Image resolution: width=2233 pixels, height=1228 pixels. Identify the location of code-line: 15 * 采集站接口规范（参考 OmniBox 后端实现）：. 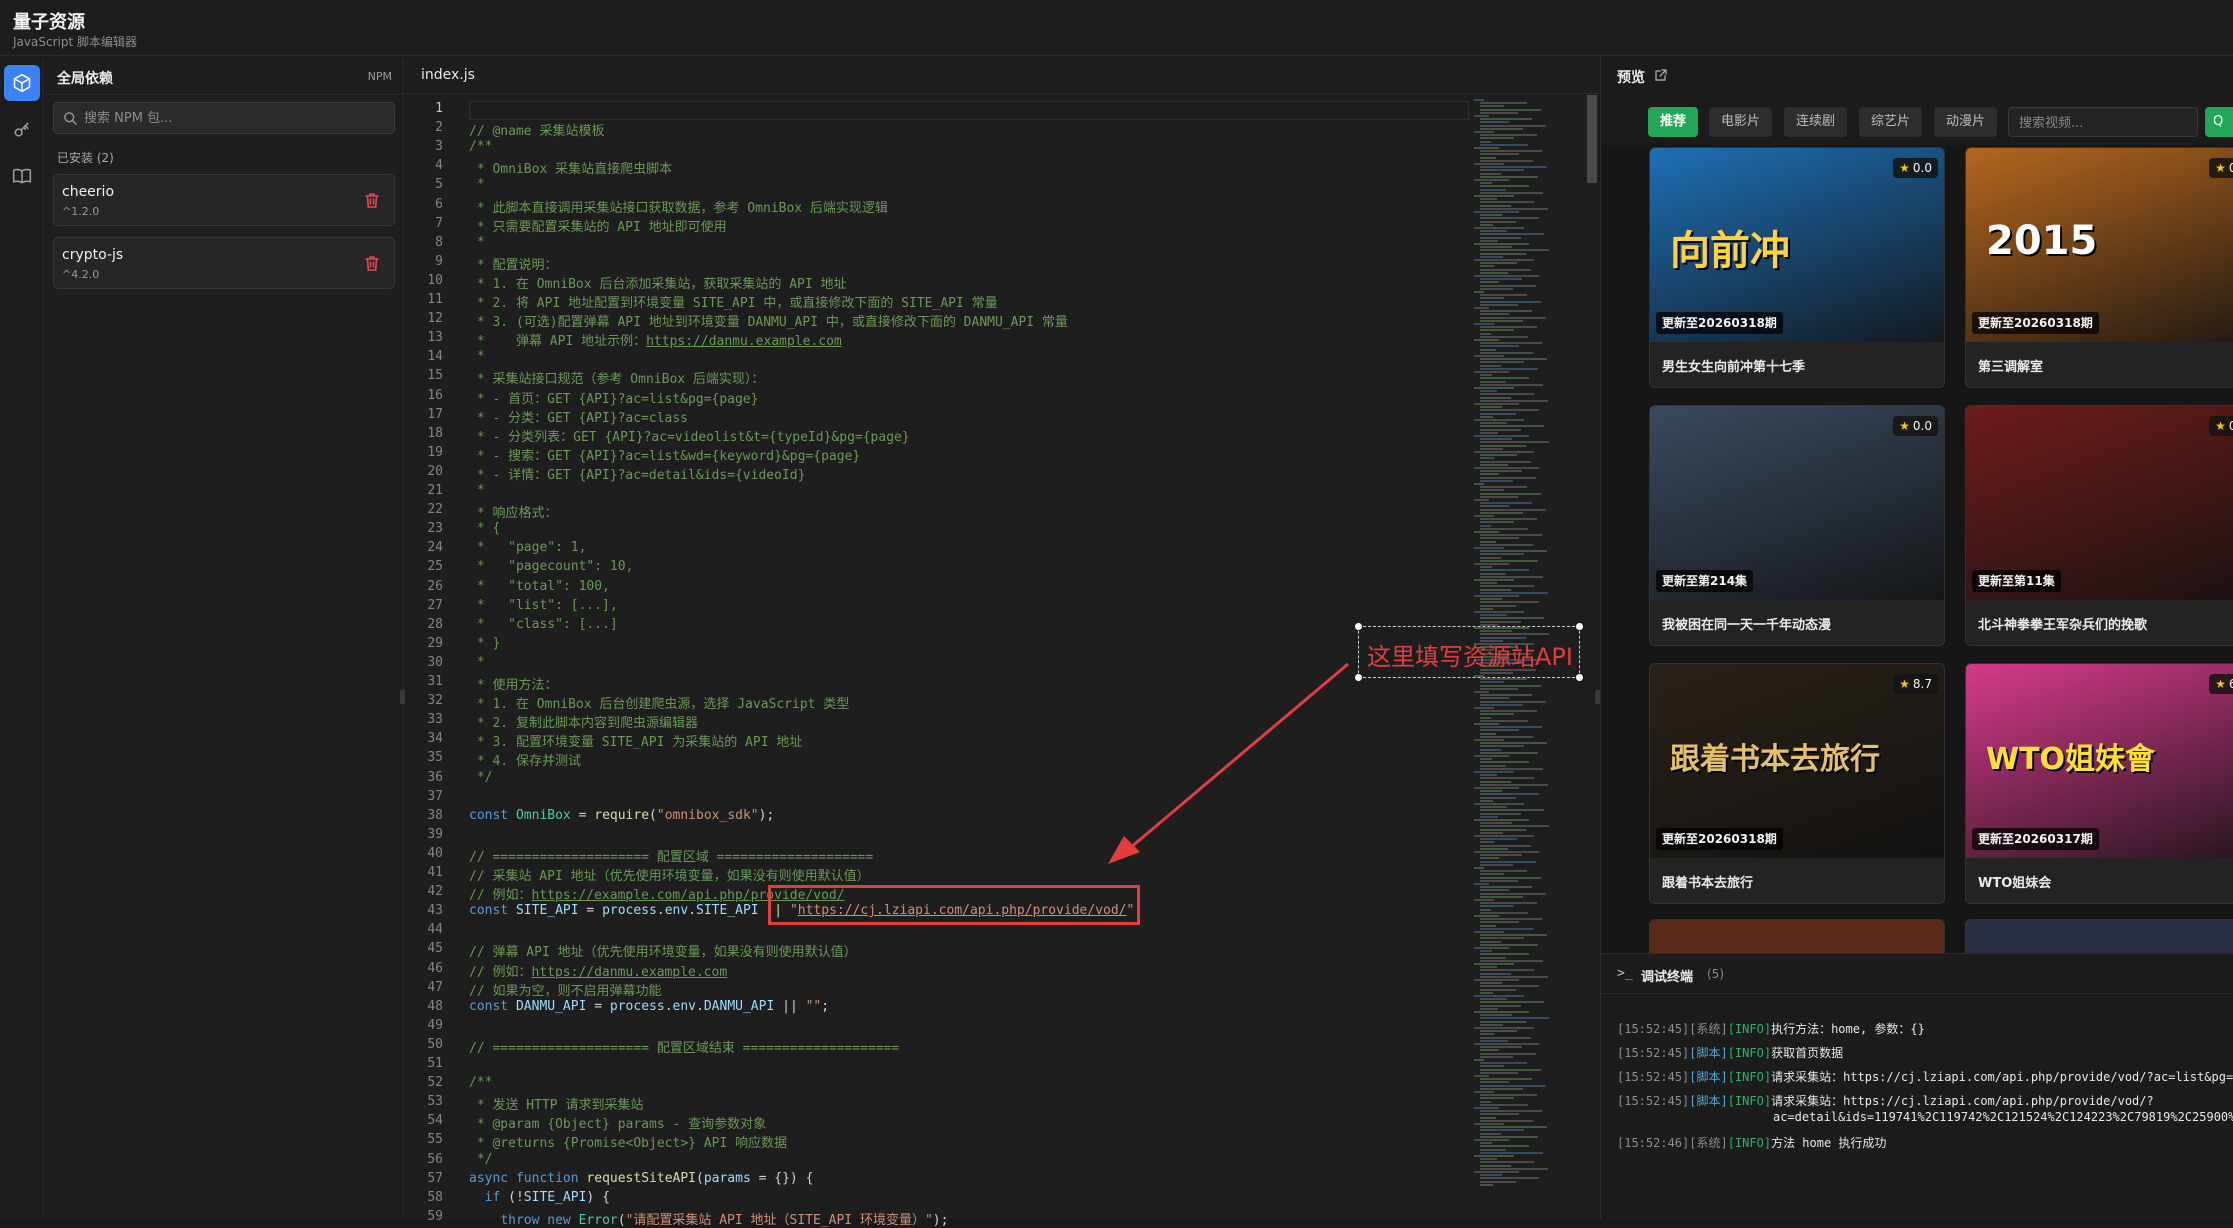
(937, 377).